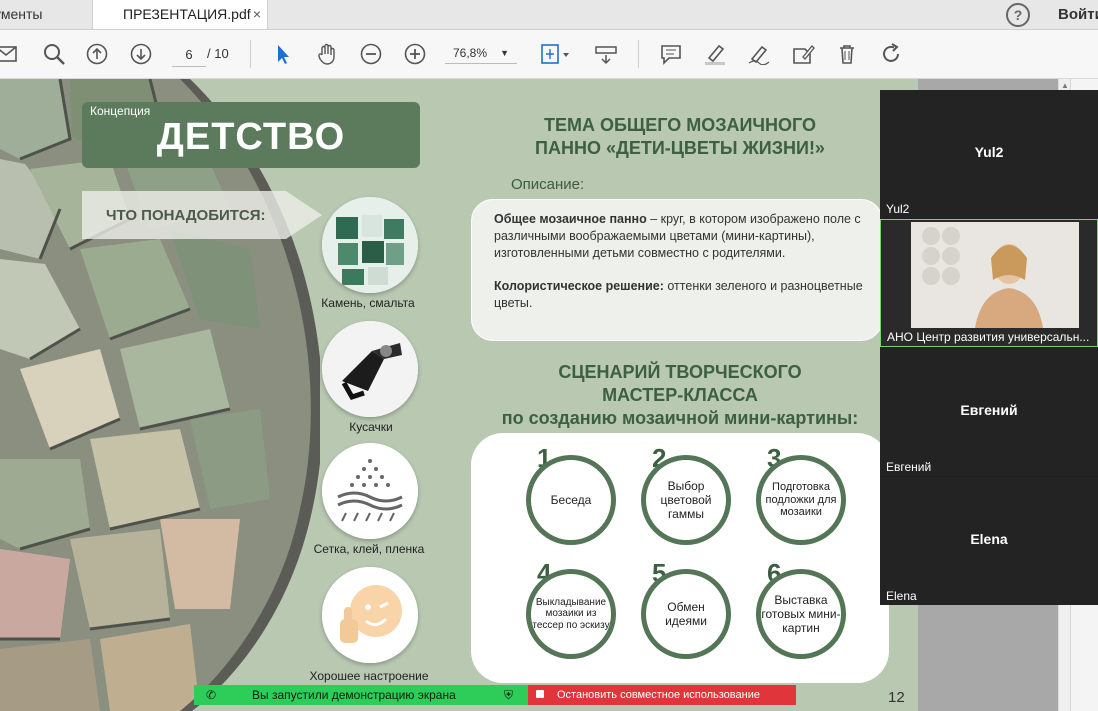 This screenshot has width=1098, height=711. I want to click on fit-page-icon, so click(555, 54).